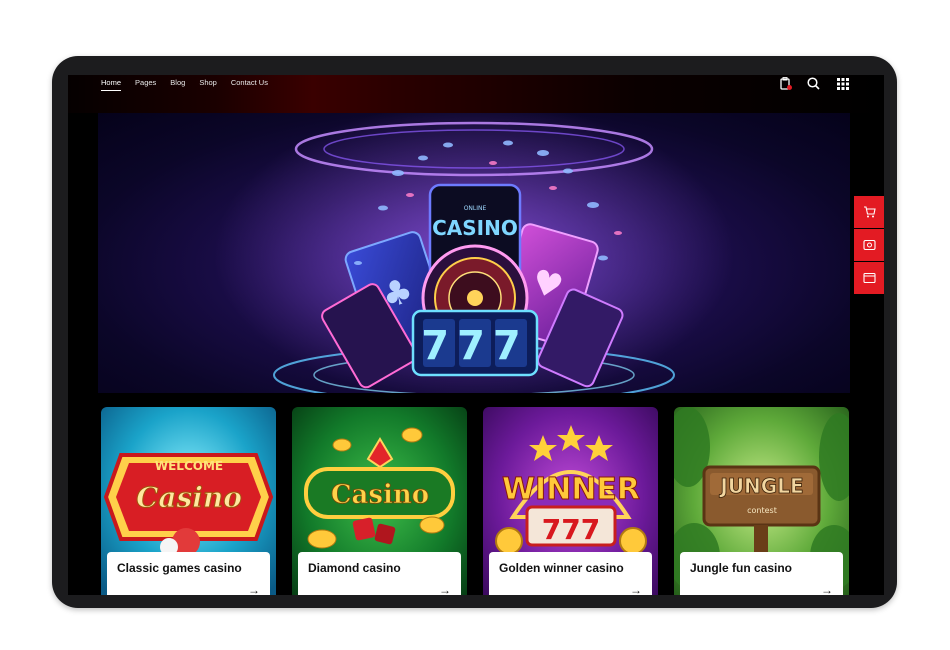 The height and width of the screenshot is (650, 950). I want to click on card-label: Diamond casino →, so click(379, 573).